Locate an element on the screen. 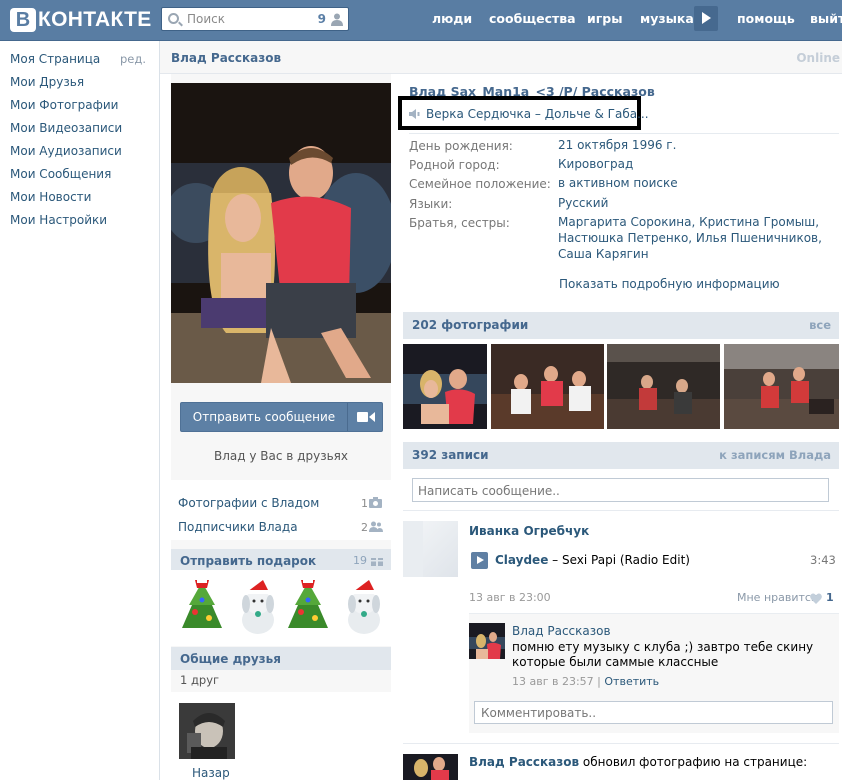  friend-avatar is located at coordinates (207, 731).